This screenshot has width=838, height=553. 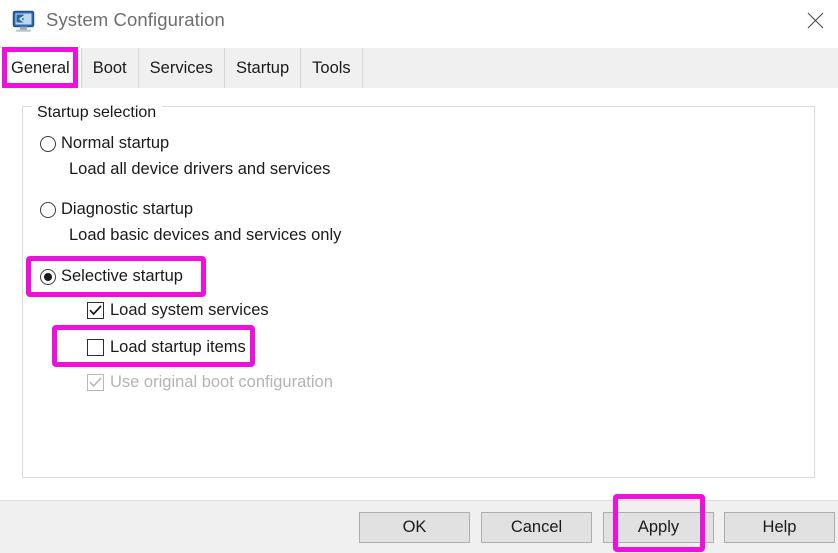 I want to click on tab-startup: Startup, so click(x=263, y=68).